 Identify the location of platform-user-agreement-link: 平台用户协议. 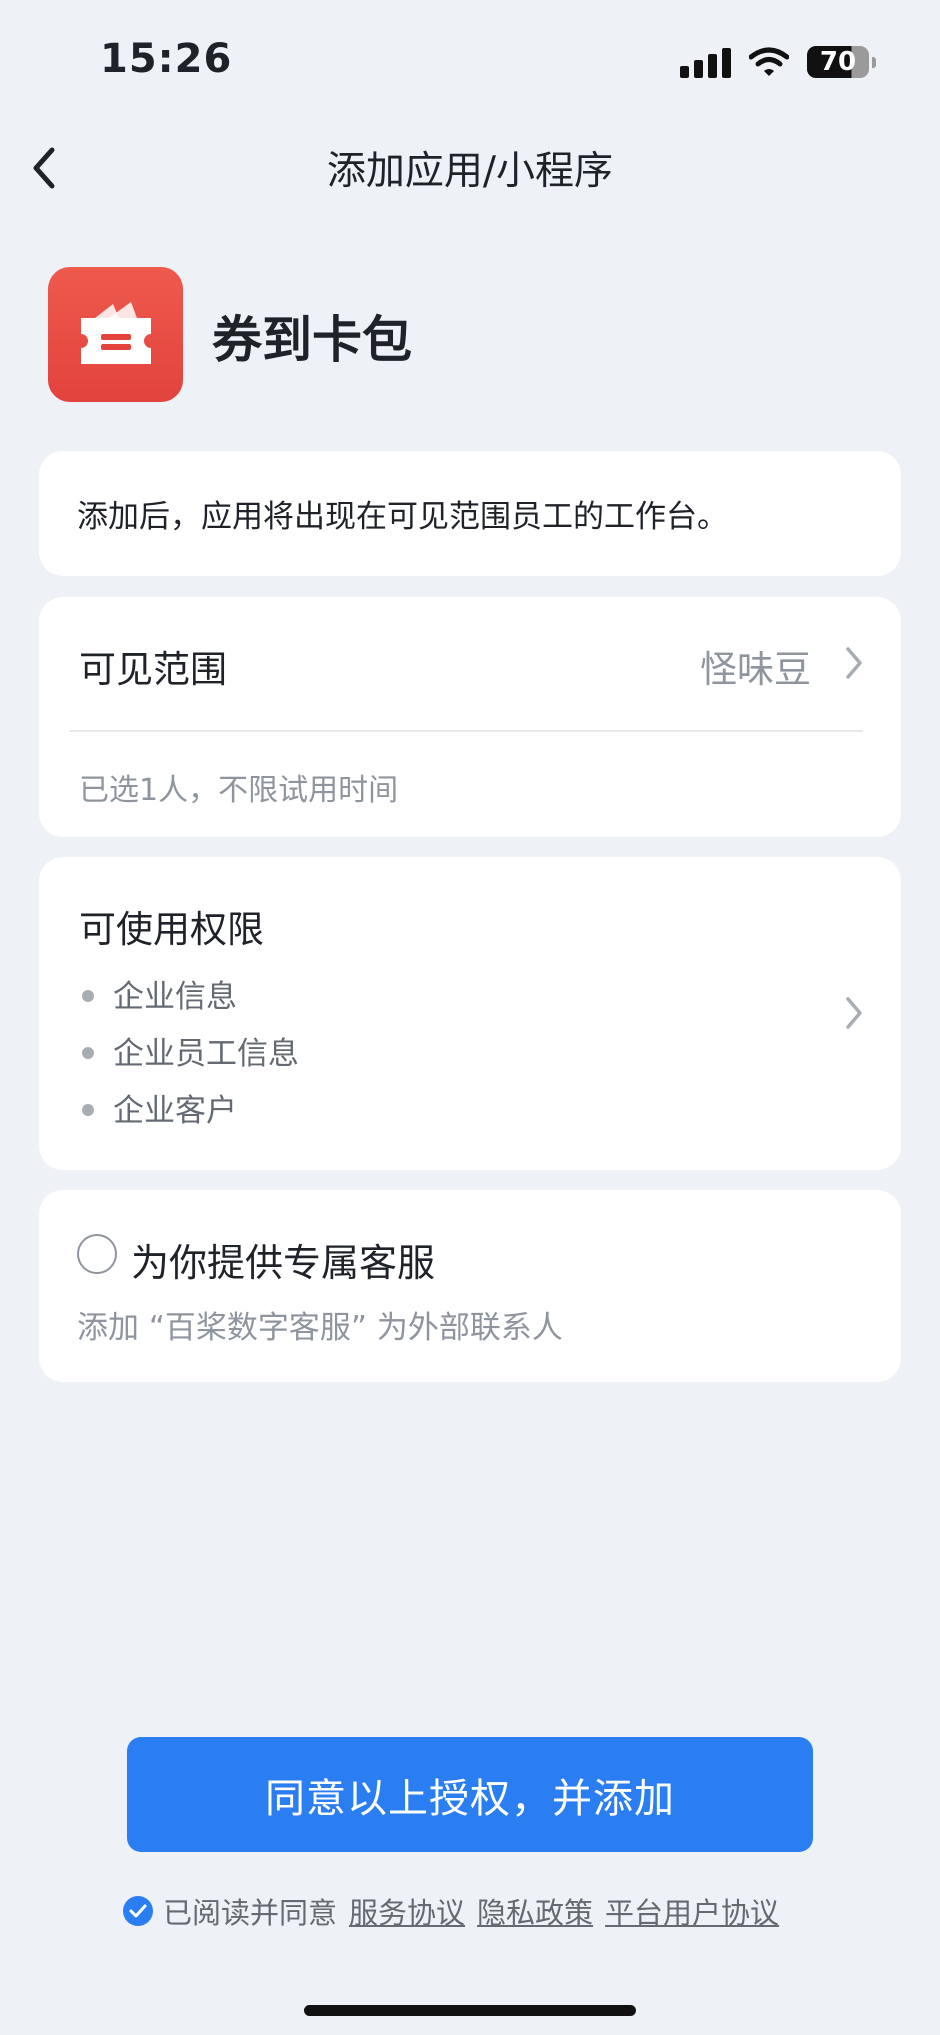
(692, 1911).